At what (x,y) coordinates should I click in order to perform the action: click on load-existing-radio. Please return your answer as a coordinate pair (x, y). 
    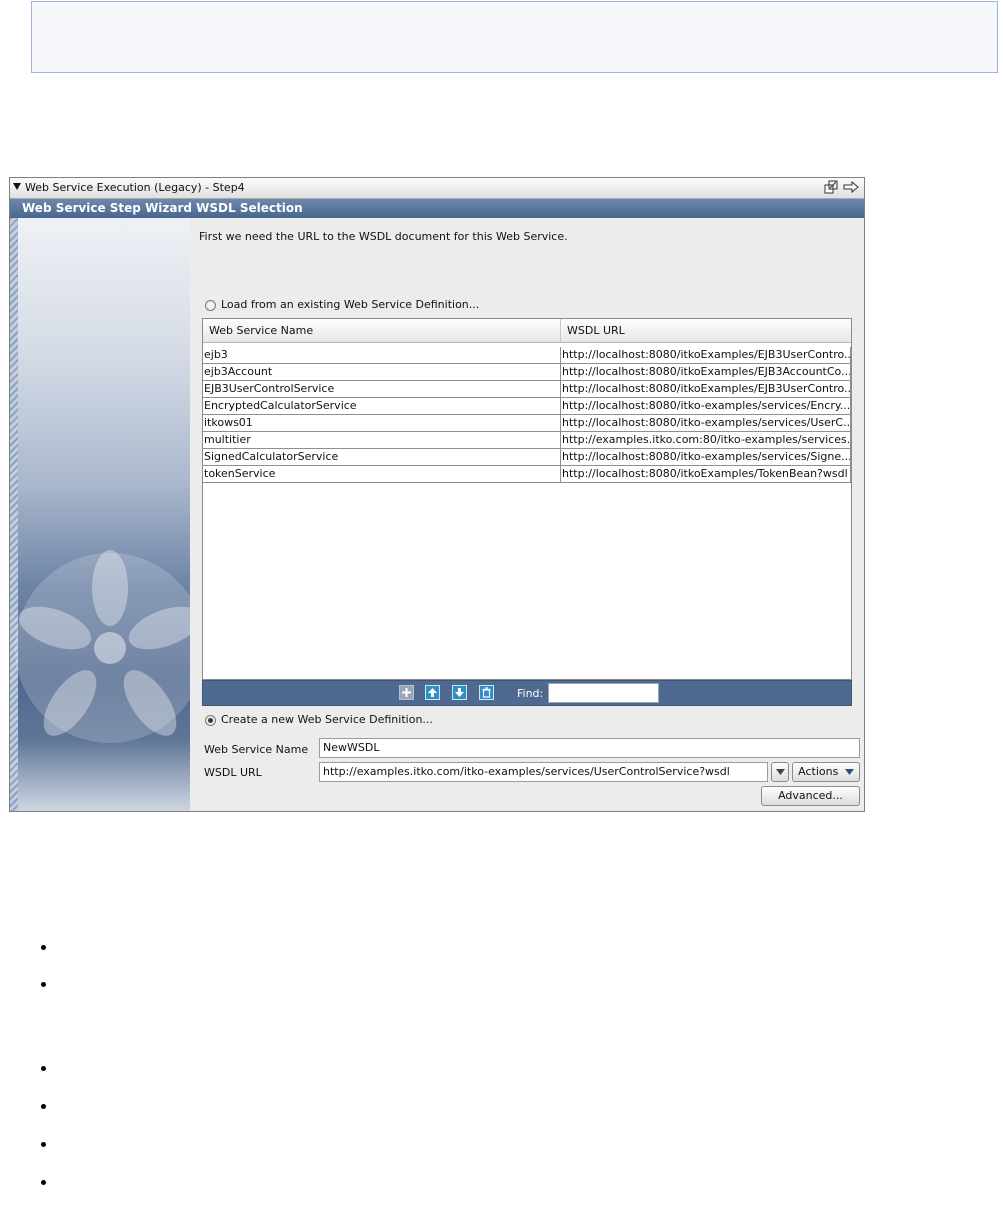
    Looking at the image, I should click on (210, 305).